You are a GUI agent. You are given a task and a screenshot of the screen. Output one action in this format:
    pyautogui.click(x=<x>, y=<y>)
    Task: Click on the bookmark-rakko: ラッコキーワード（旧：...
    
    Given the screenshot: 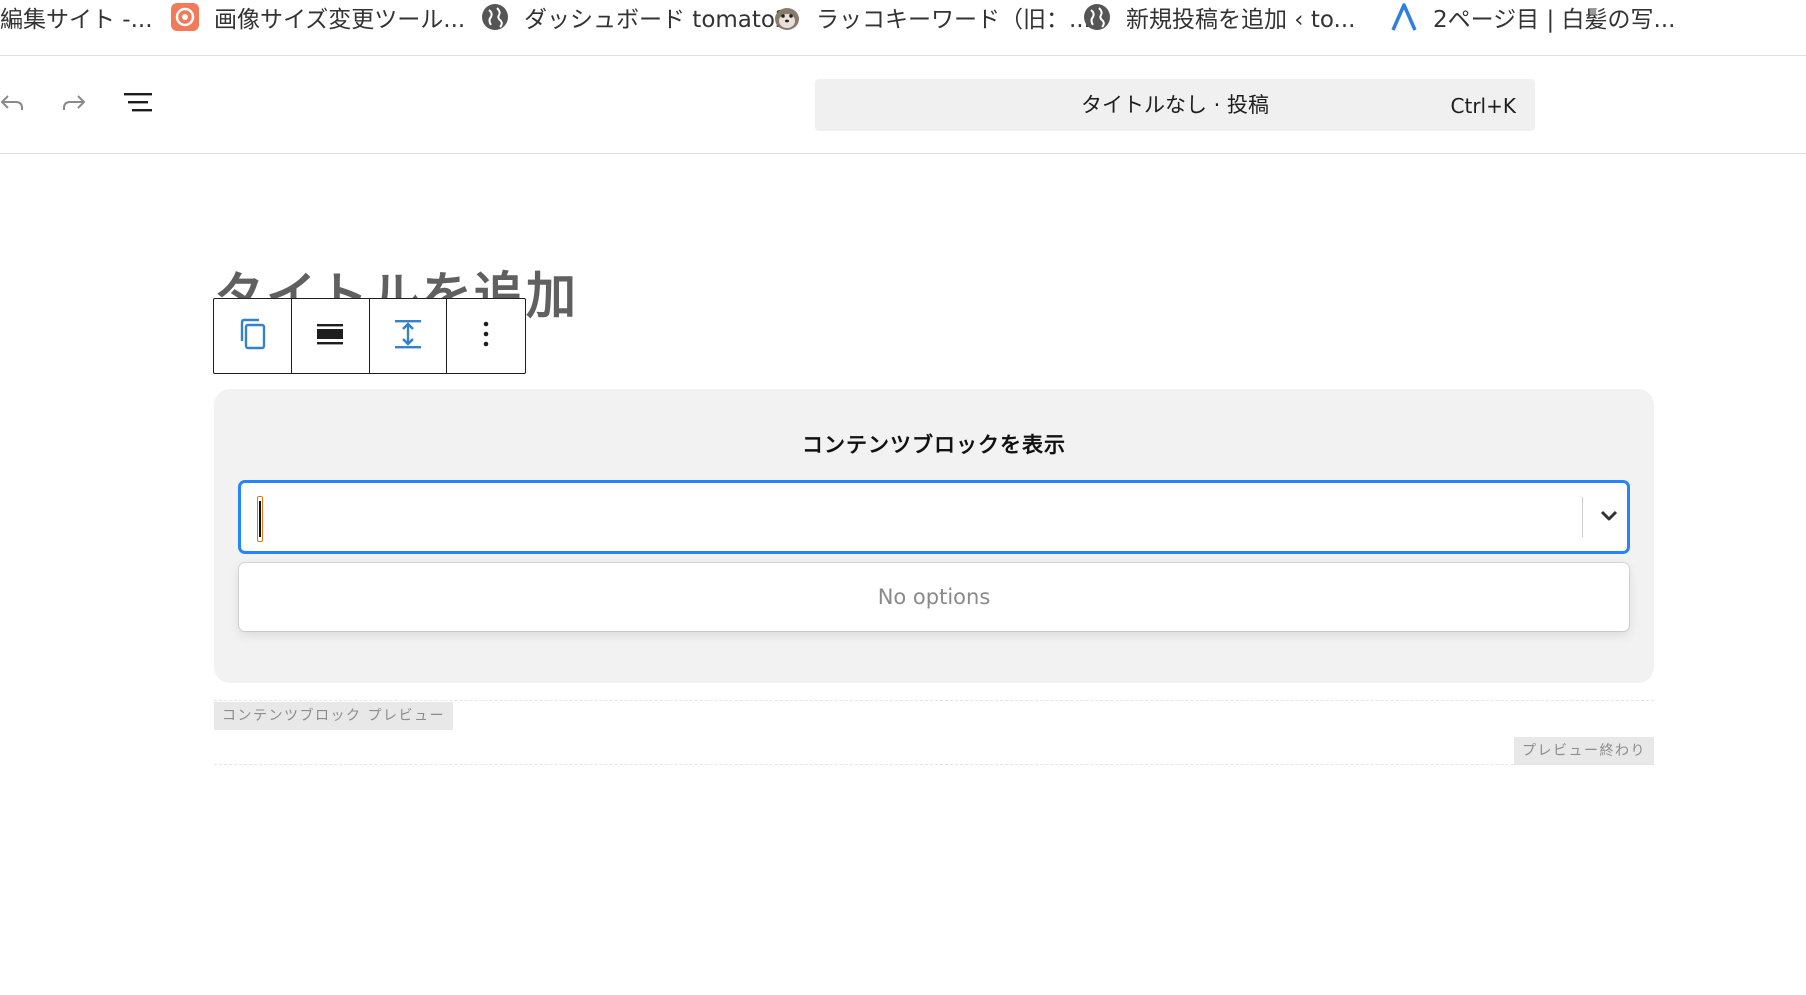 What is the action you would take?
    pyautogui.click(x=931, y=17)
    